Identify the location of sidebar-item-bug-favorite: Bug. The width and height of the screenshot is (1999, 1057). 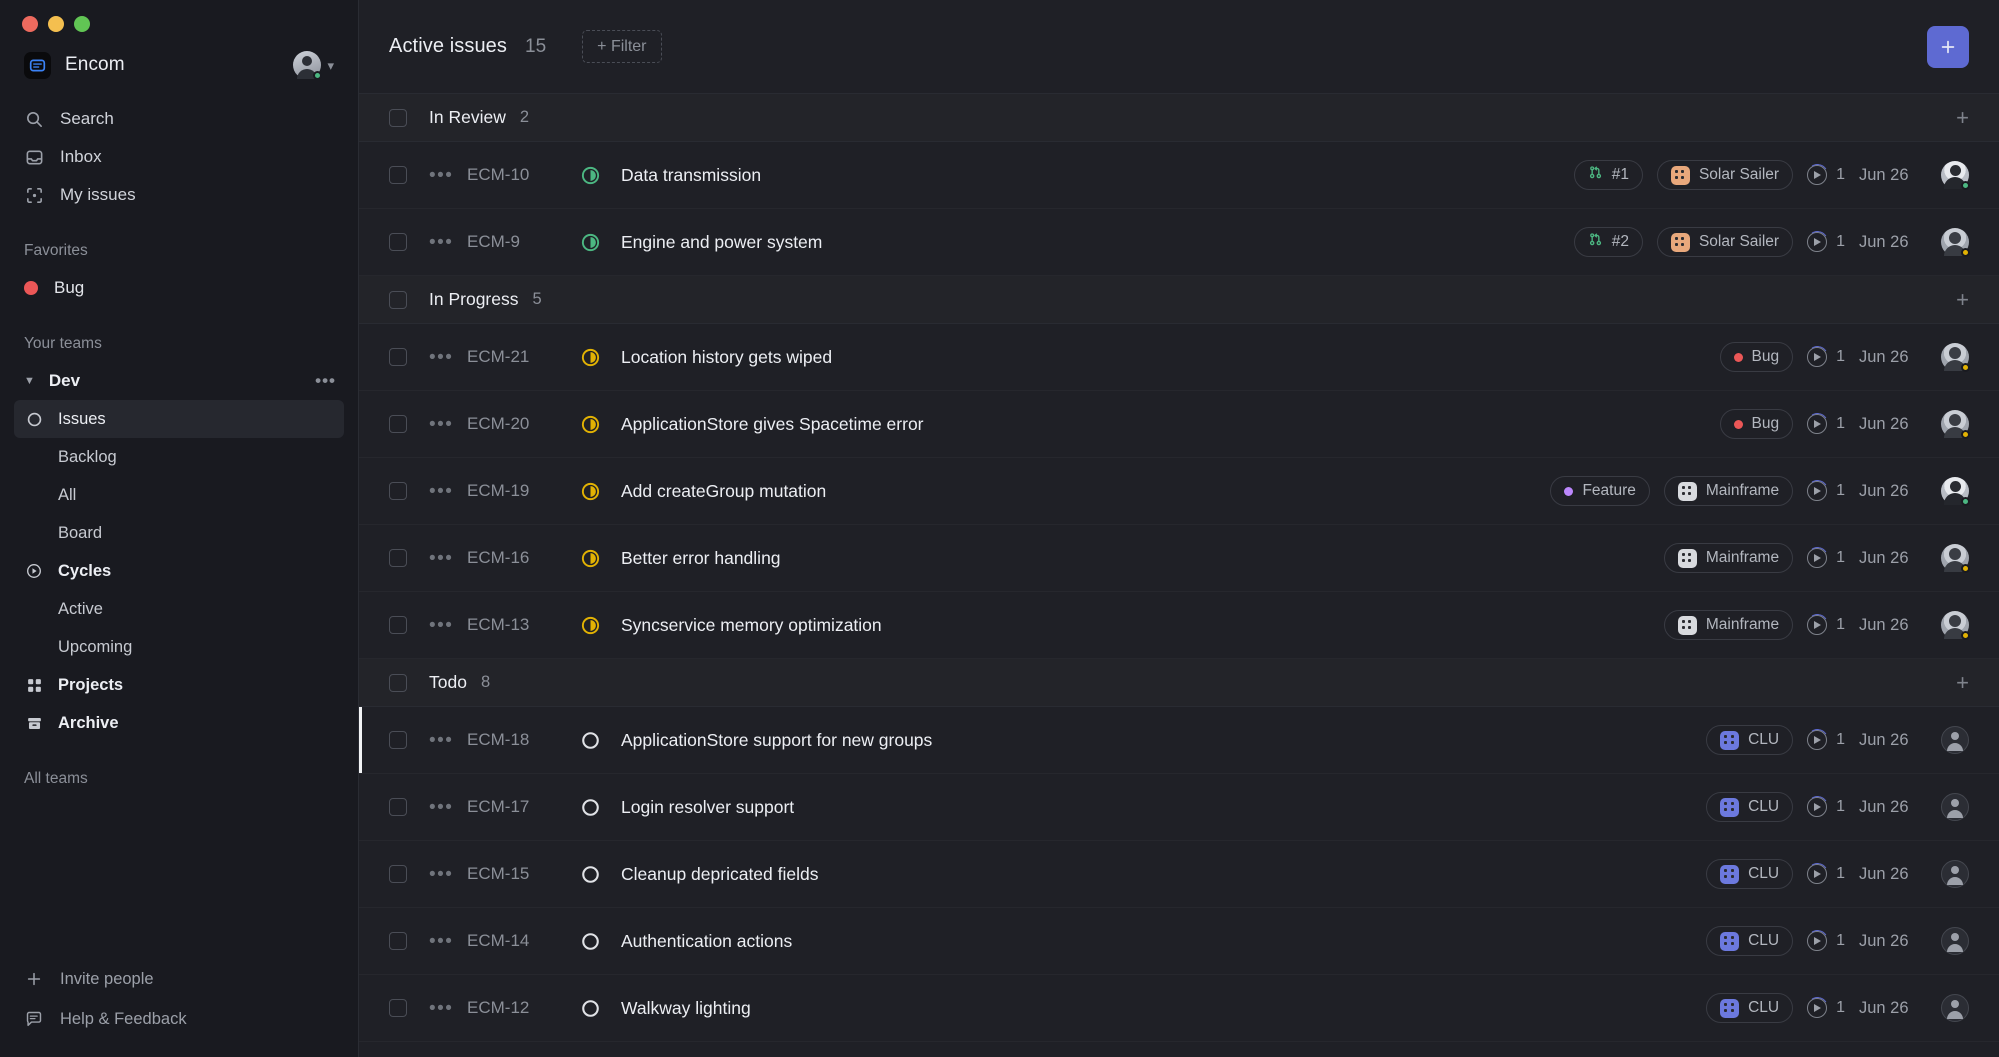
(179, 288).